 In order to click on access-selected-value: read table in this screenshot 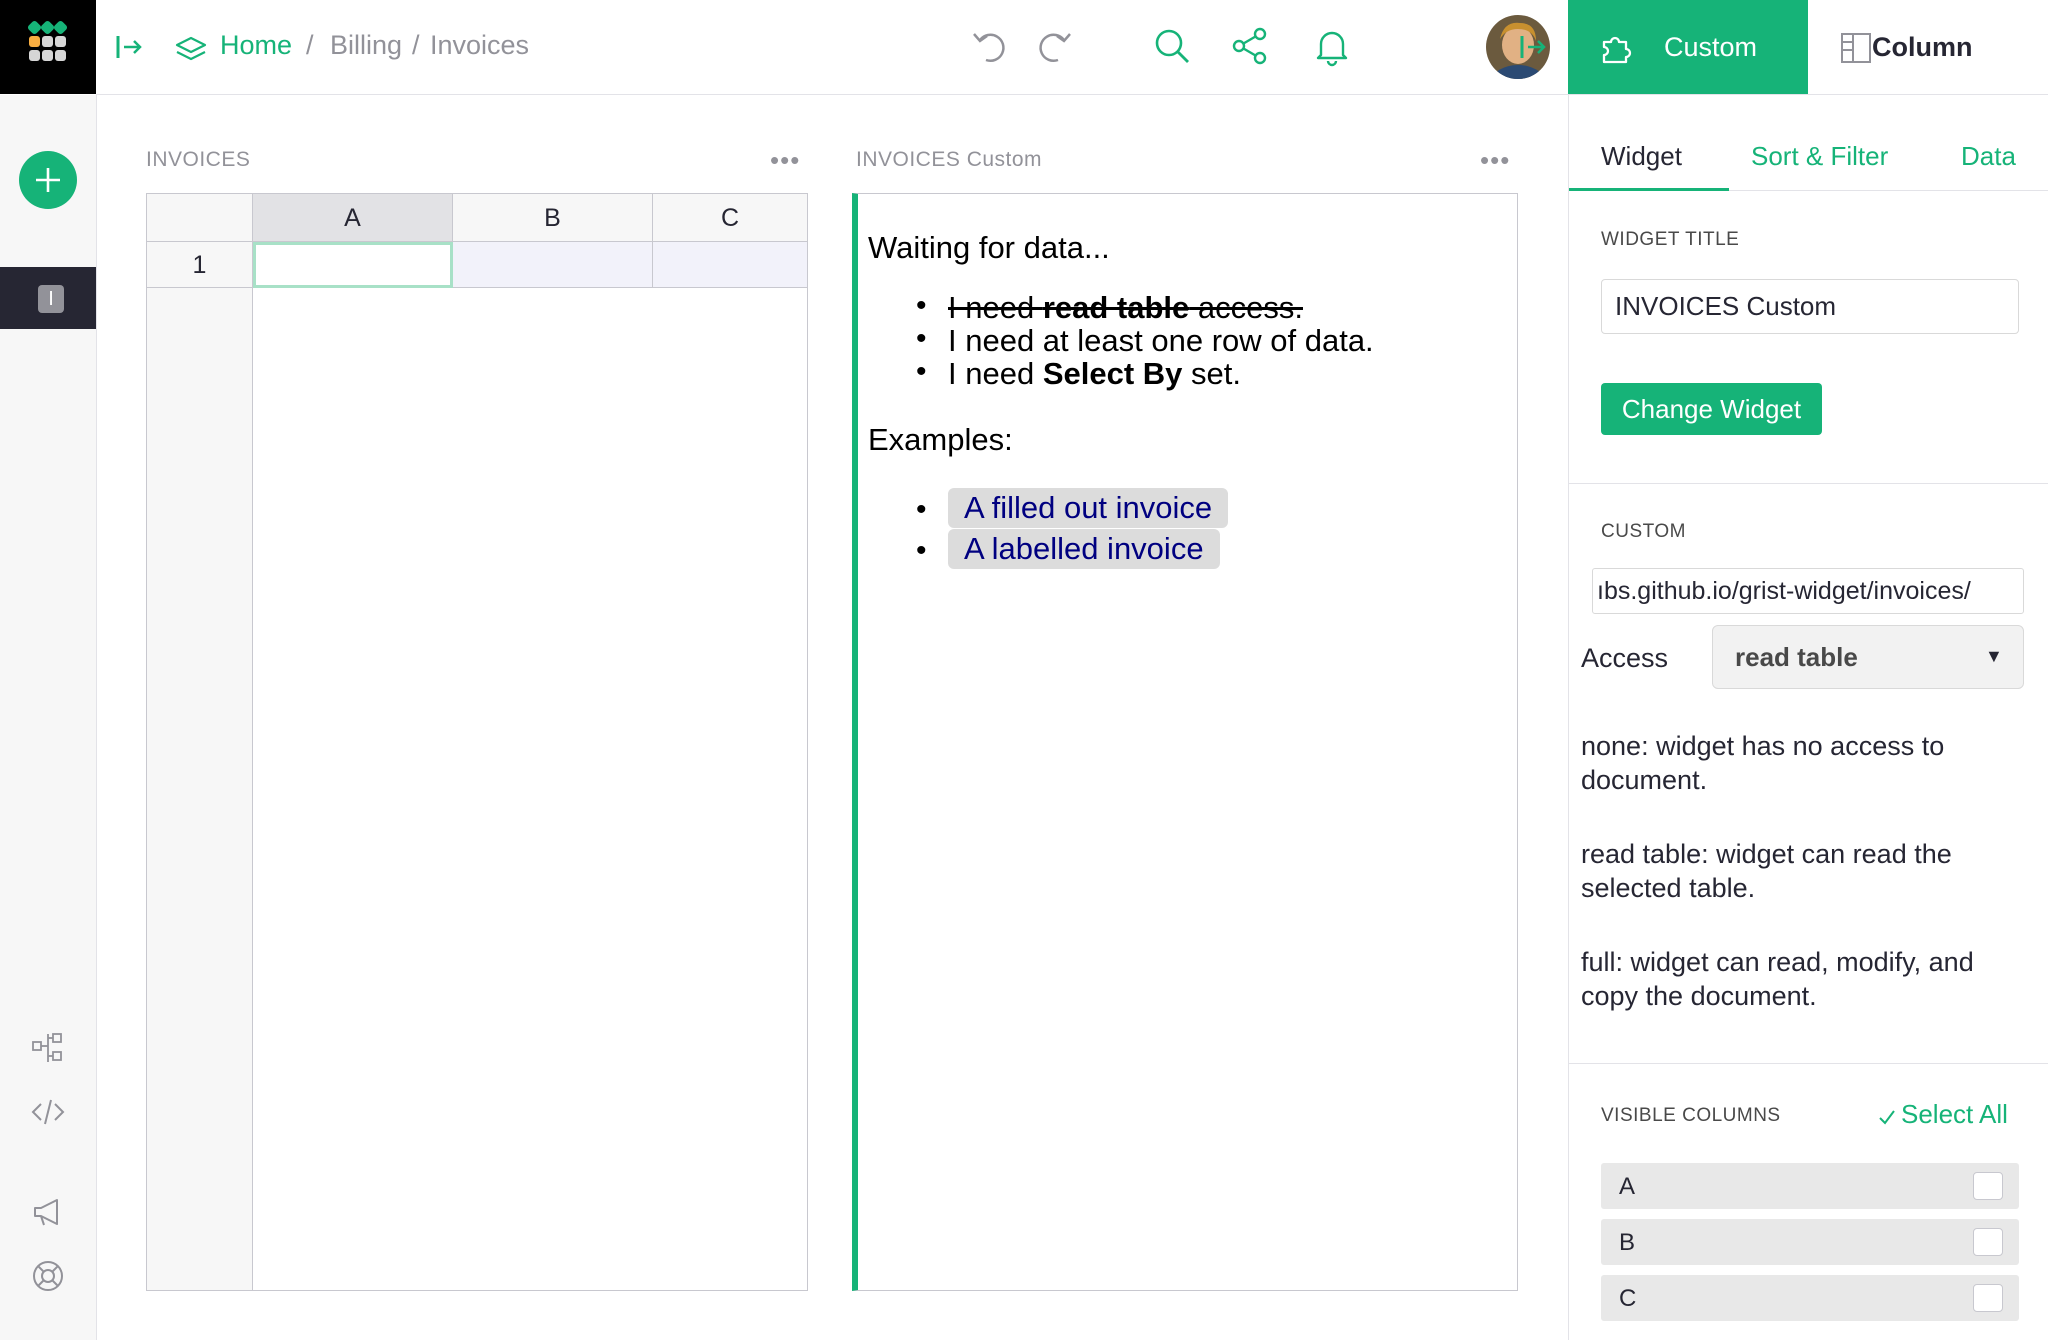, I will do `click(1796, 657)`.